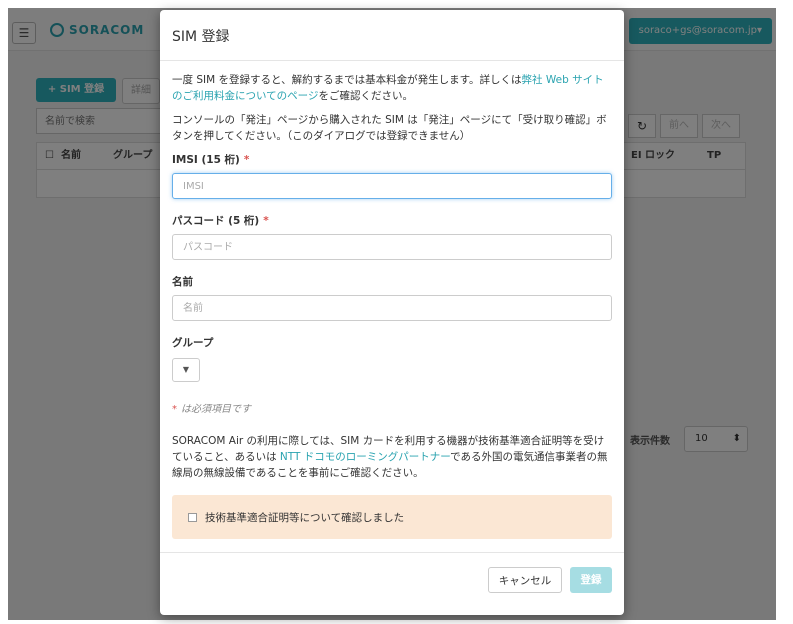 Image resolution: width=793 pixels, height=624 pixels. I want to click on modal-title: SIM 登録, so click(201, 37).